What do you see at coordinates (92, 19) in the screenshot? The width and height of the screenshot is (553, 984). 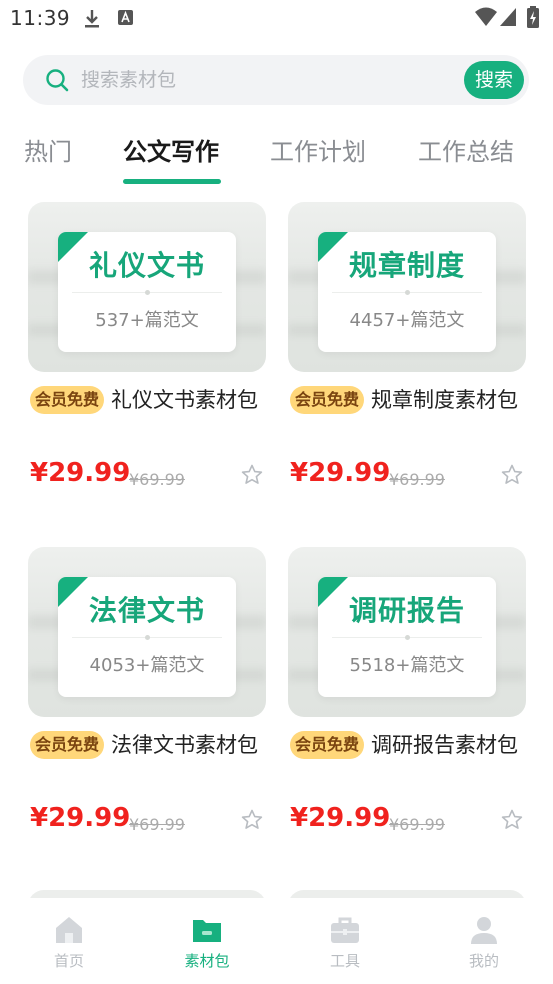 I see `download-icon` at bounding box center [92, 19].